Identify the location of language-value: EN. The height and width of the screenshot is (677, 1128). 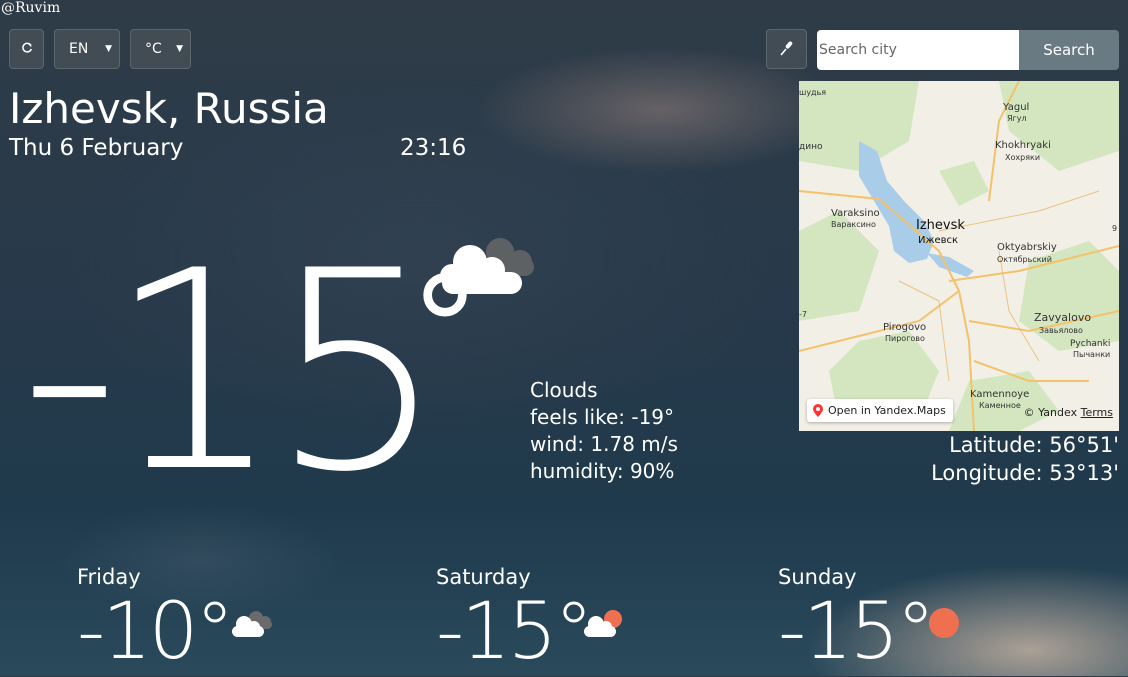
(79, 49).